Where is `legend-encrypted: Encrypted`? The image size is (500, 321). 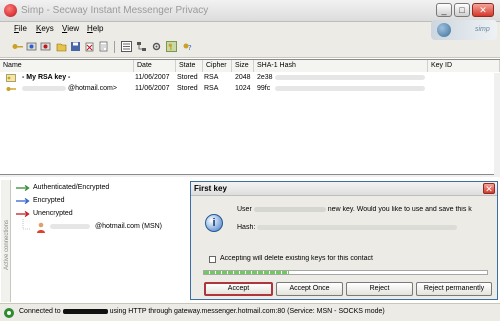 legend-encrypted: Encrypted is located at coordinates (49, 200).